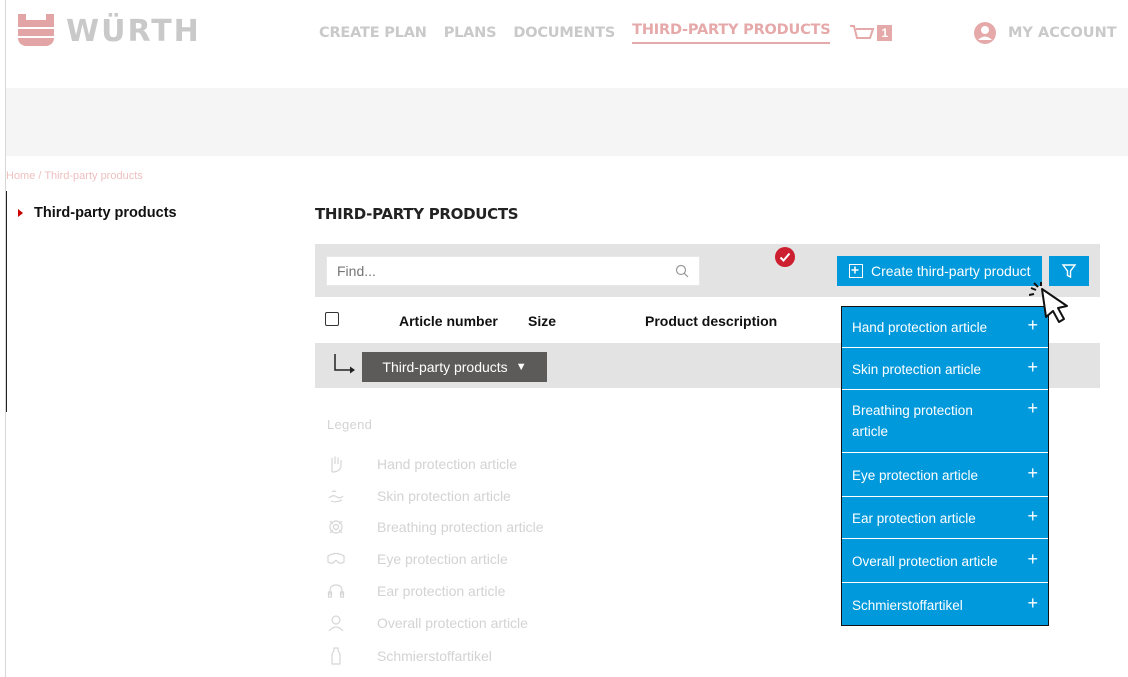 The image size is (1128, 677). What do you see at coordinates (336, 464) in the screenshot?
I see `hand-icon` at bounding box center [336, 464].